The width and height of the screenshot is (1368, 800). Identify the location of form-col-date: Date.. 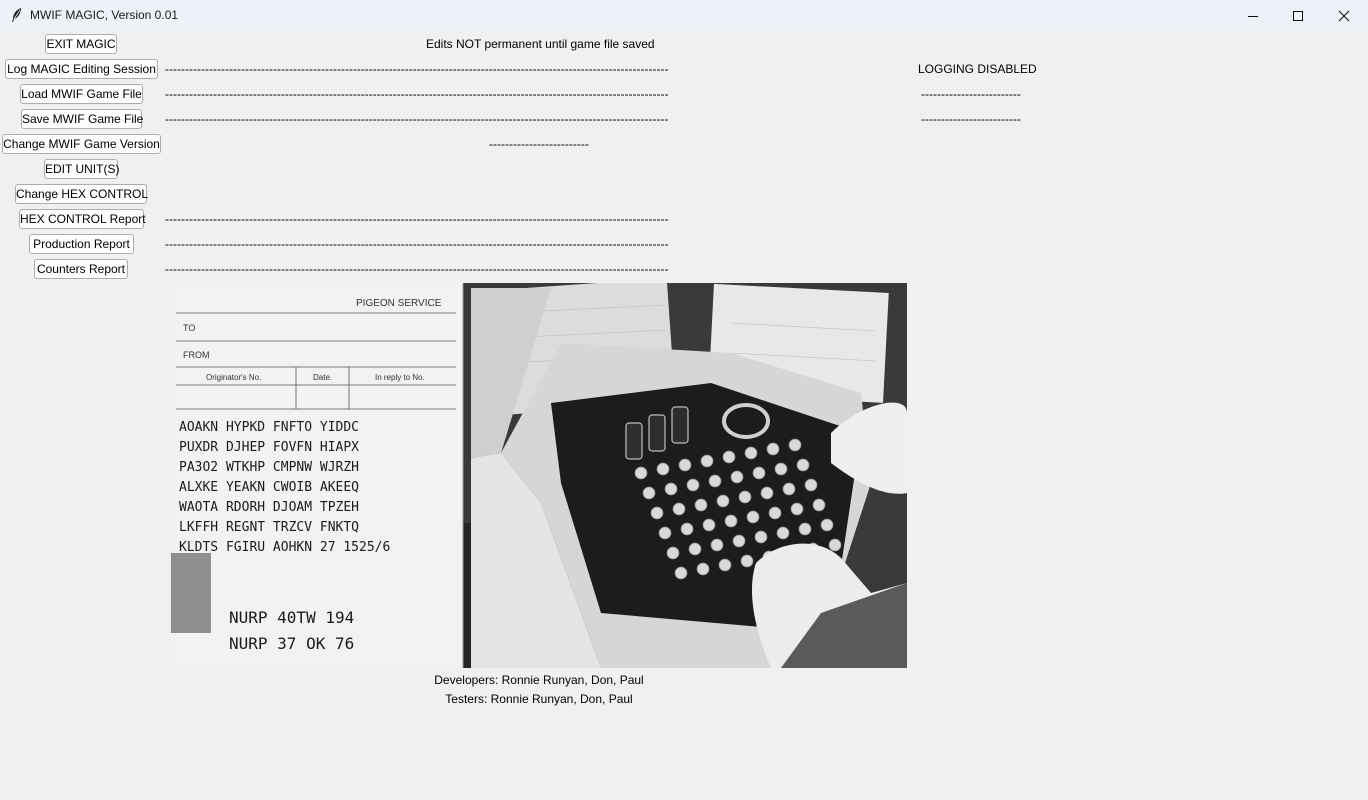
(322, 377).